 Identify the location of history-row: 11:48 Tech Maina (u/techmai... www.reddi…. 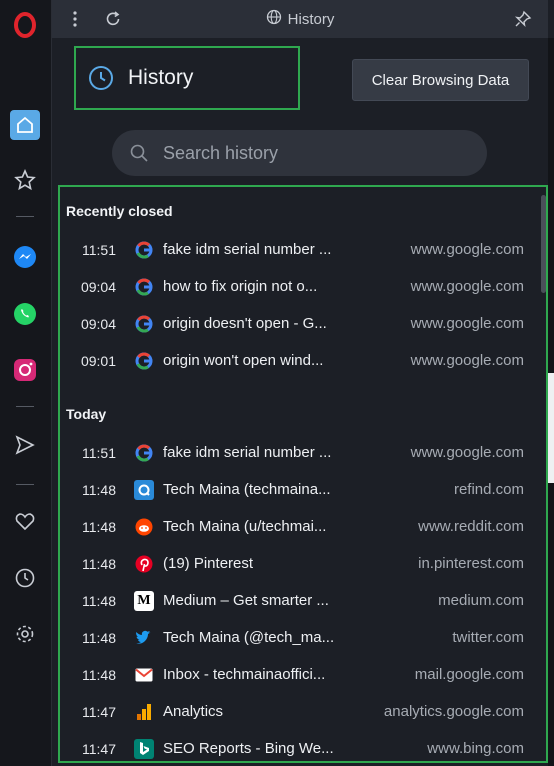
(295, 526).